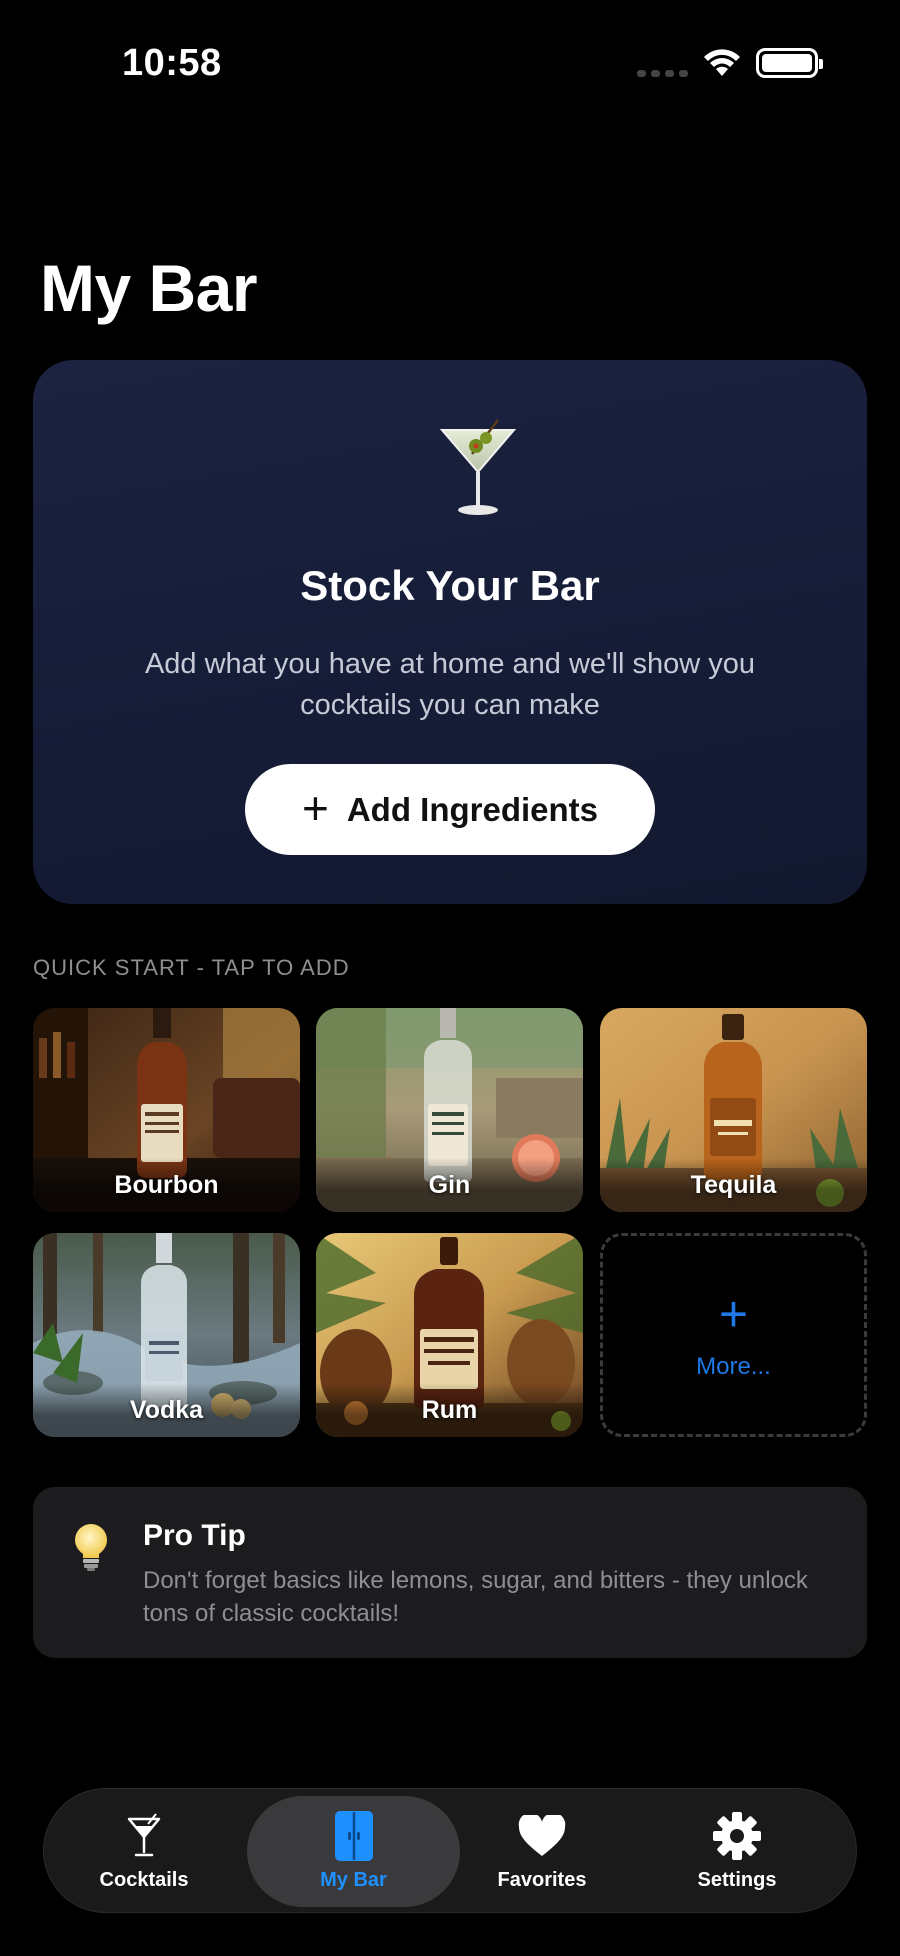 The width and height of the screenshot is (900, 1956). Describe the element at coordinates (353, 1880) in the screenshot. I see `tab-label: My Bar` at that location.